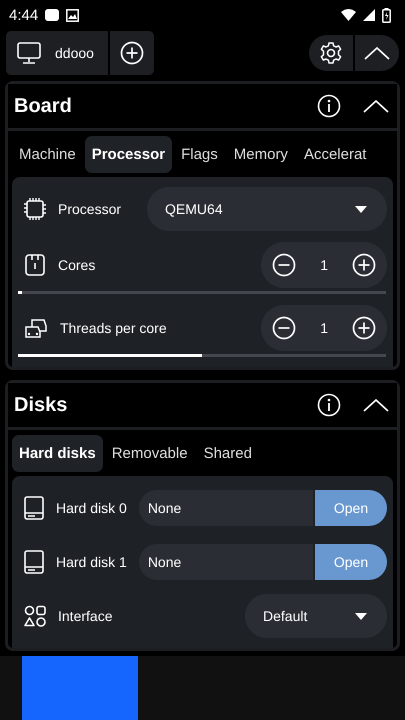 The width and height of the screenshot is (405, 720). What do you see at coordinates (41, 405) in the screenshot?
I see `section-title: Disks` at bounding box center [41, 405].